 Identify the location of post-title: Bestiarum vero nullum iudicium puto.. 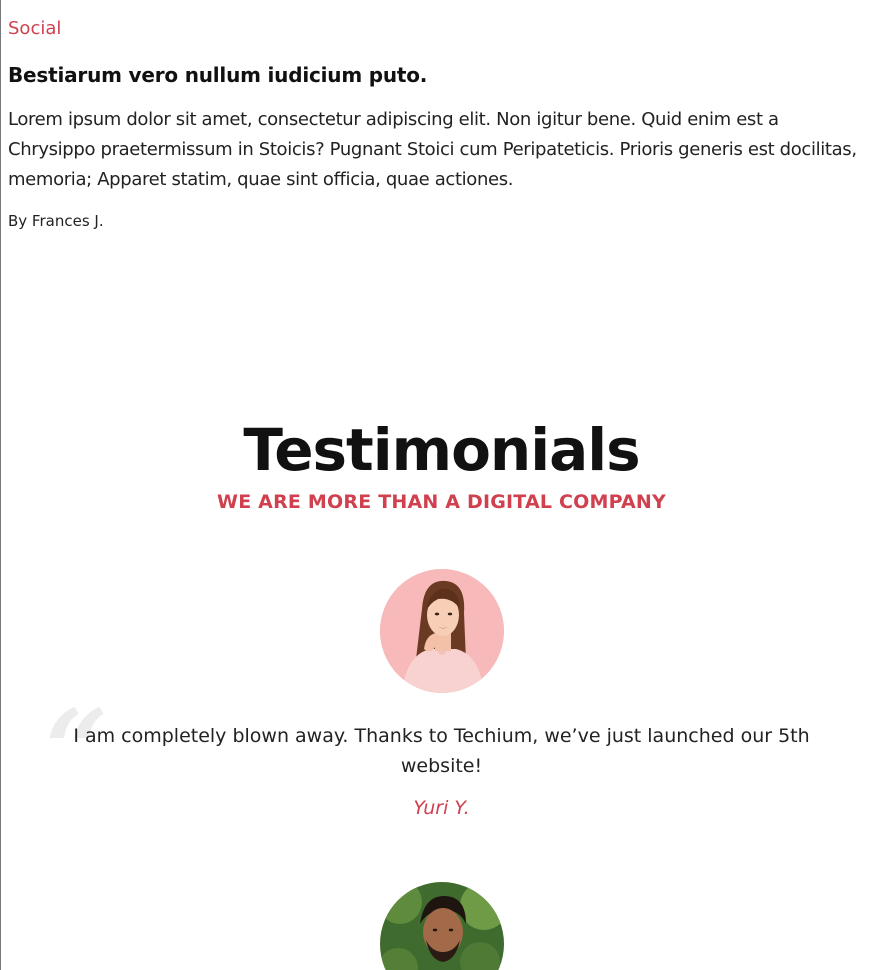
(444, 75).